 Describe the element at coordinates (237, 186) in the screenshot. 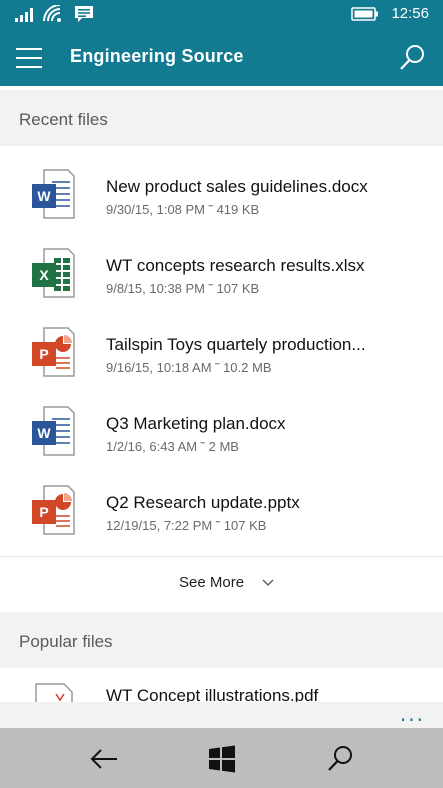

I see `file-name: New product sales guidelines.docx` at that location.